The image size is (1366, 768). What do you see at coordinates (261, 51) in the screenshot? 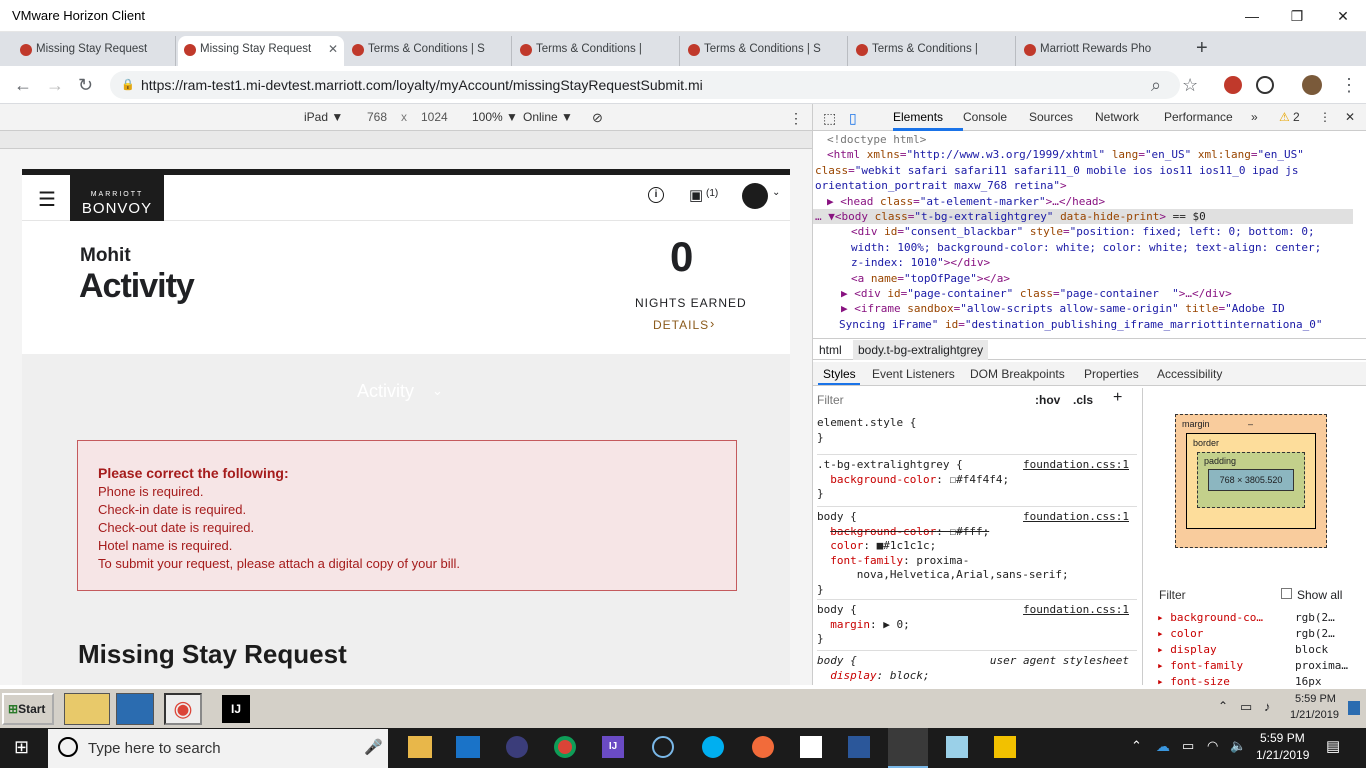
I see `browser-tab-active: Missing Stay Request ✕` at bounding box center [261, 51].